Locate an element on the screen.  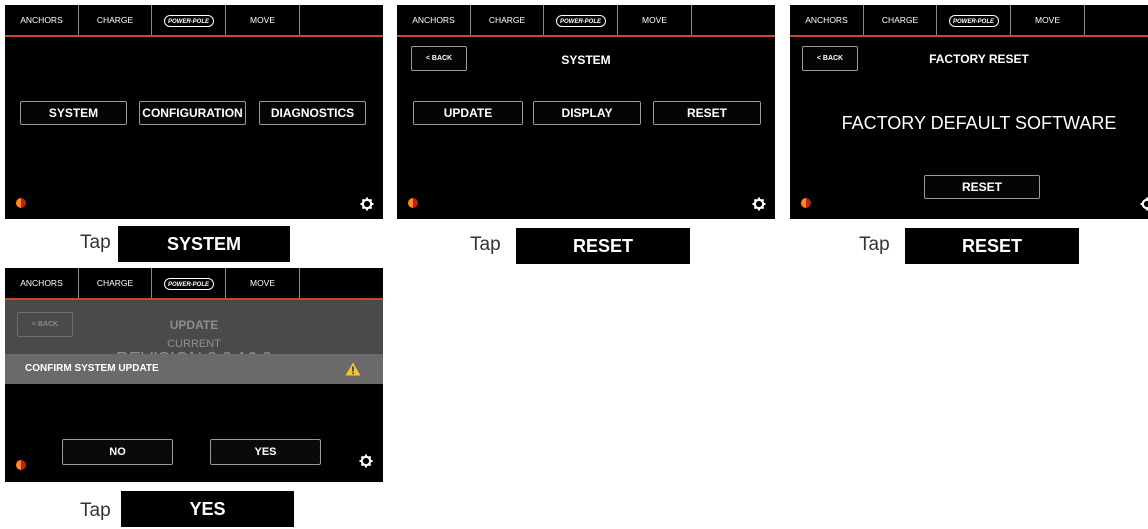
page-title: FACTORY RESET is located at coordinates (979, 59).